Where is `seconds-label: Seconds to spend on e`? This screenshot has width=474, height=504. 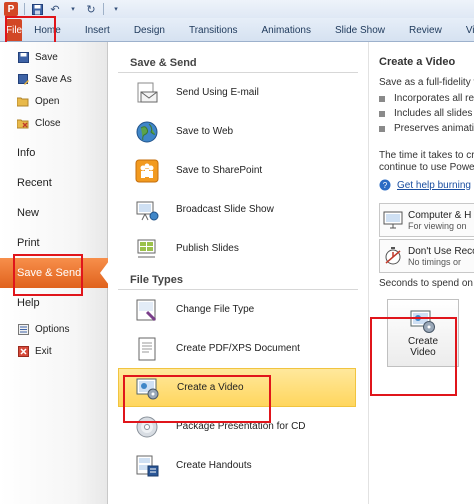
seconds-label: Seconds to spend on e is located at coordinates (426, 283).